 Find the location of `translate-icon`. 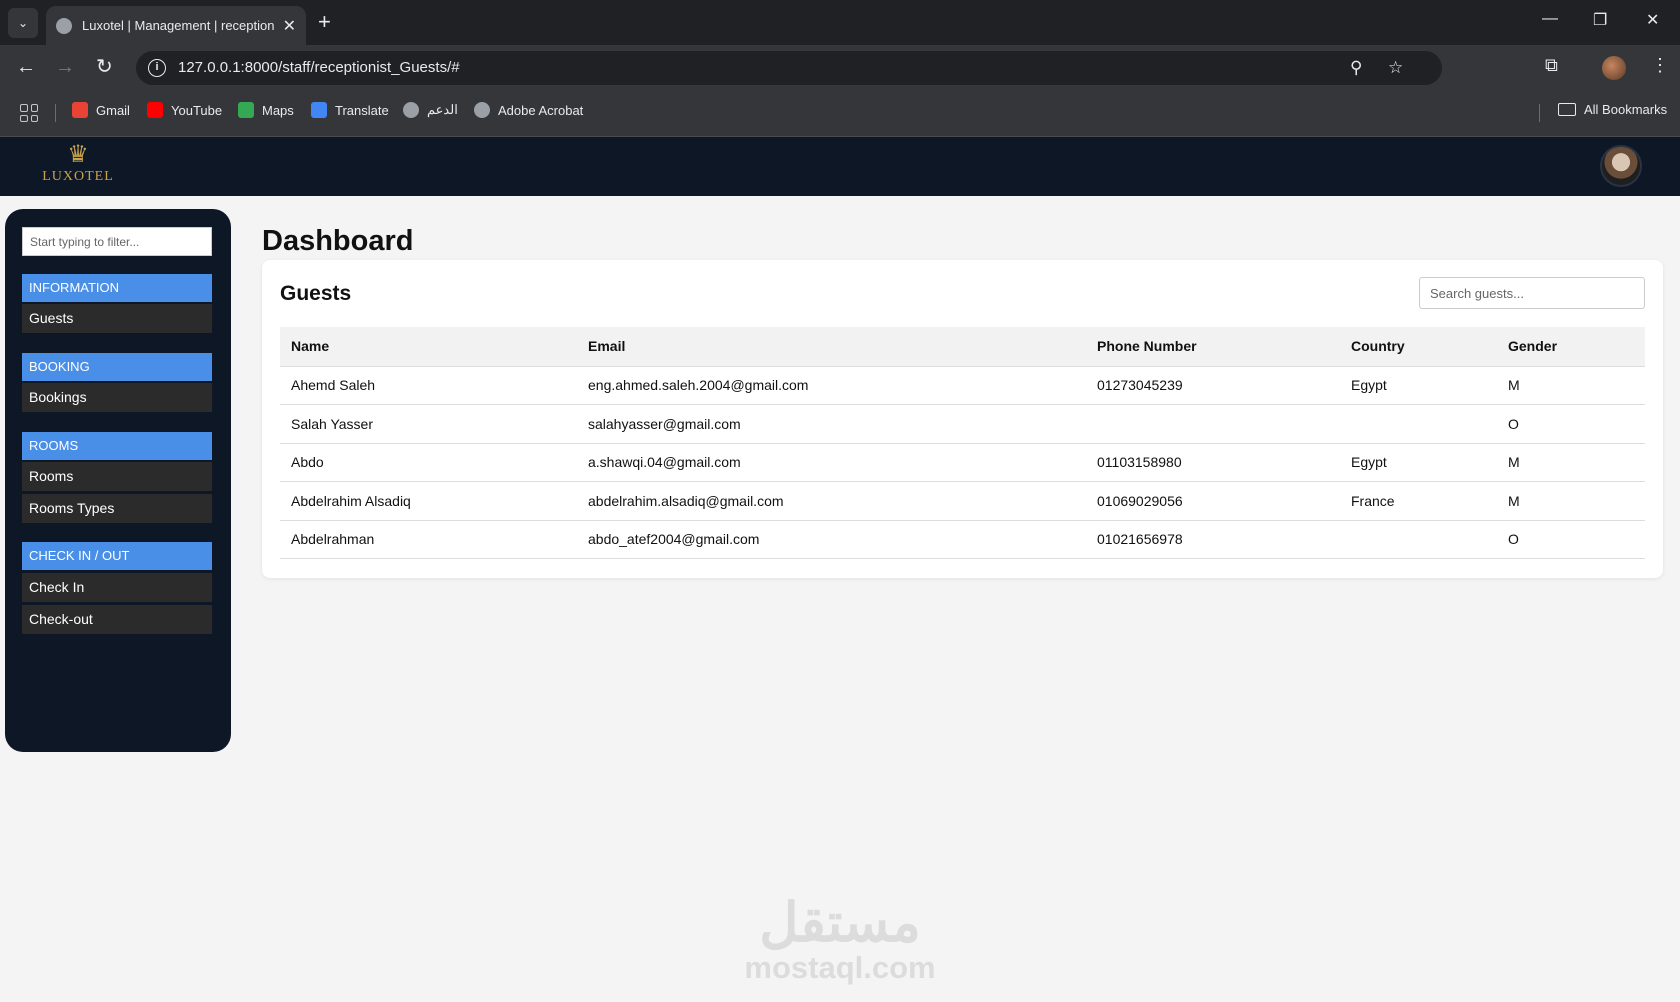

translate-icon is located at coordinates (319, 110).